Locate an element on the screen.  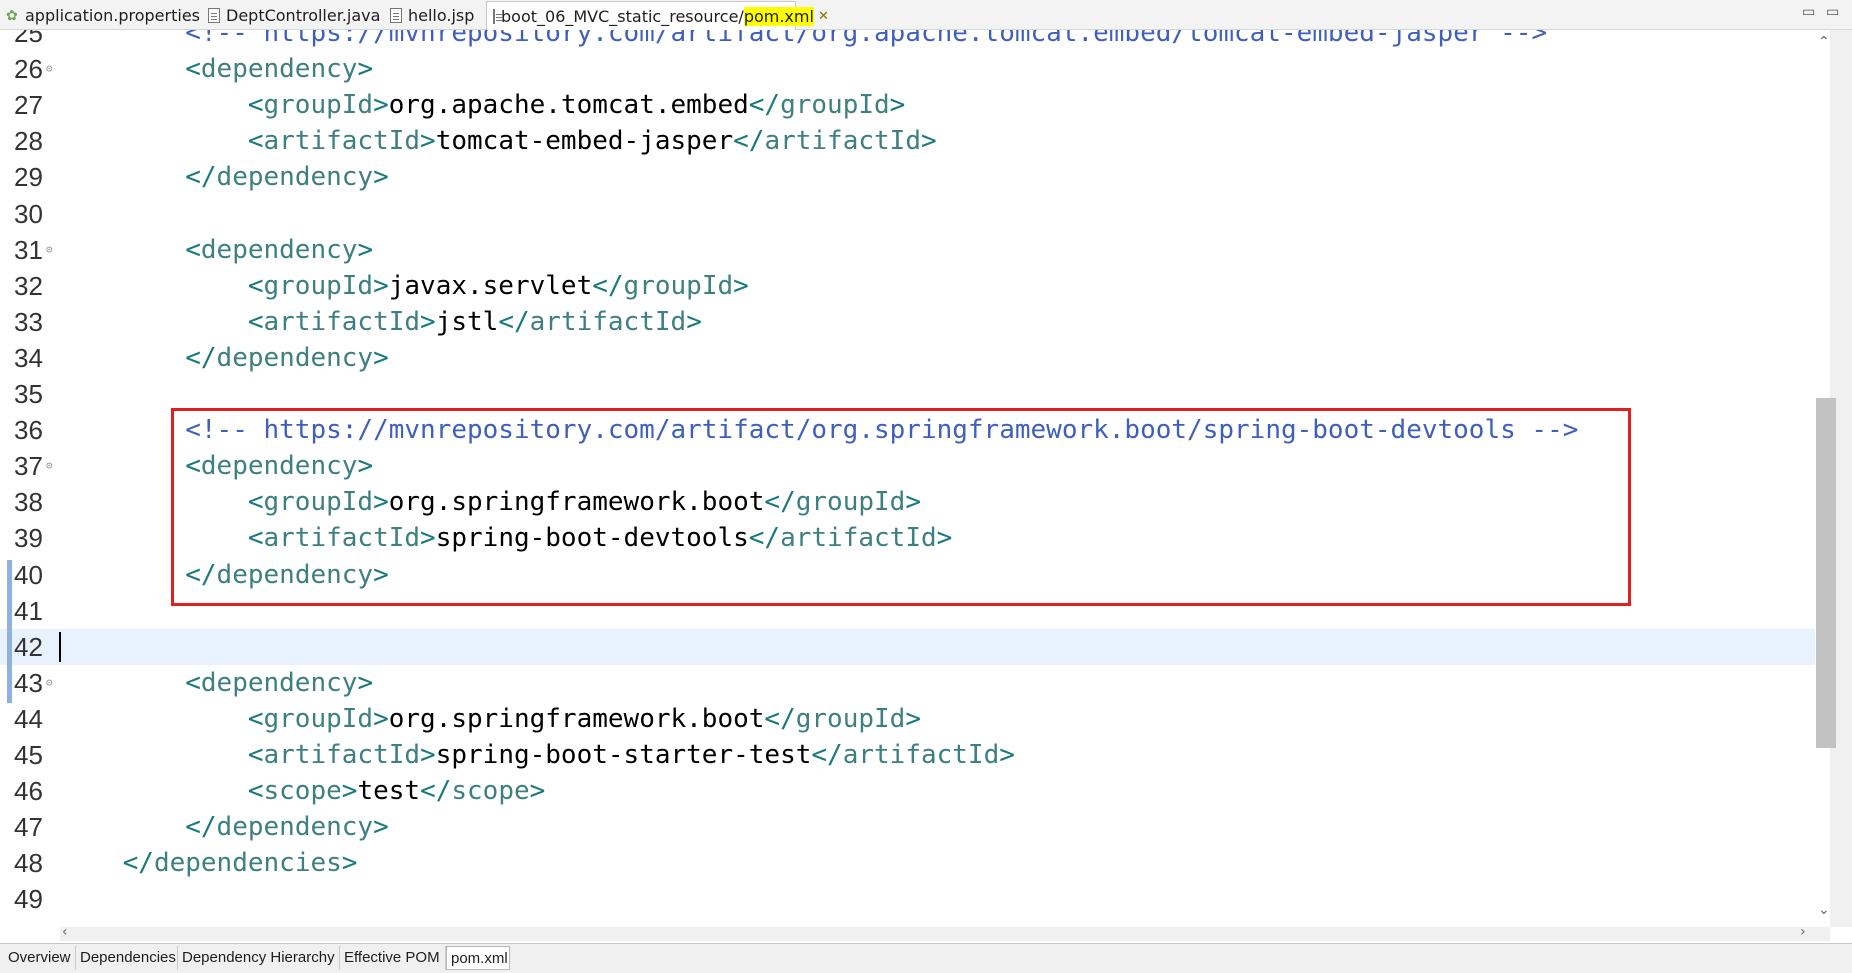
code-line: 47 </dependency> is located at coordinates (907, 827).